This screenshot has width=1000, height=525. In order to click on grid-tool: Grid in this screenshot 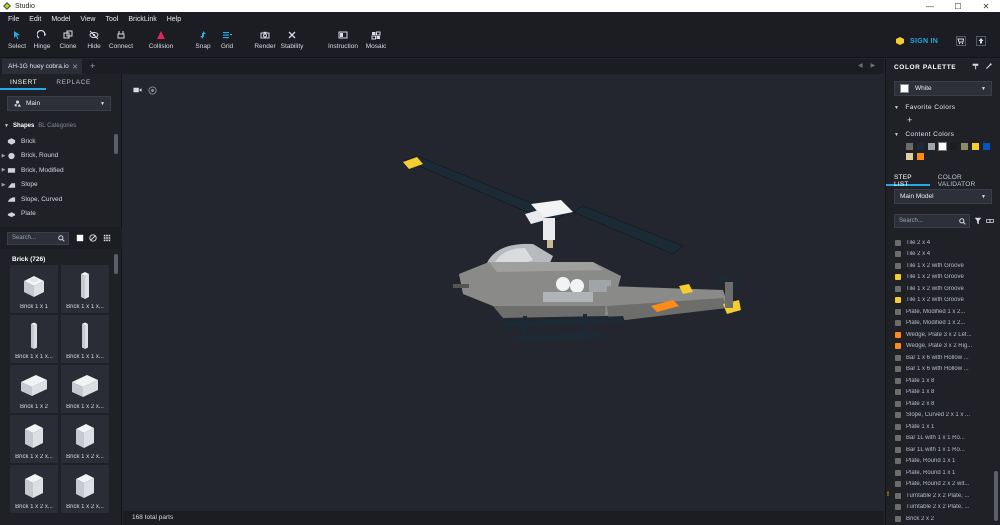, I will do `click(227, 40)`.